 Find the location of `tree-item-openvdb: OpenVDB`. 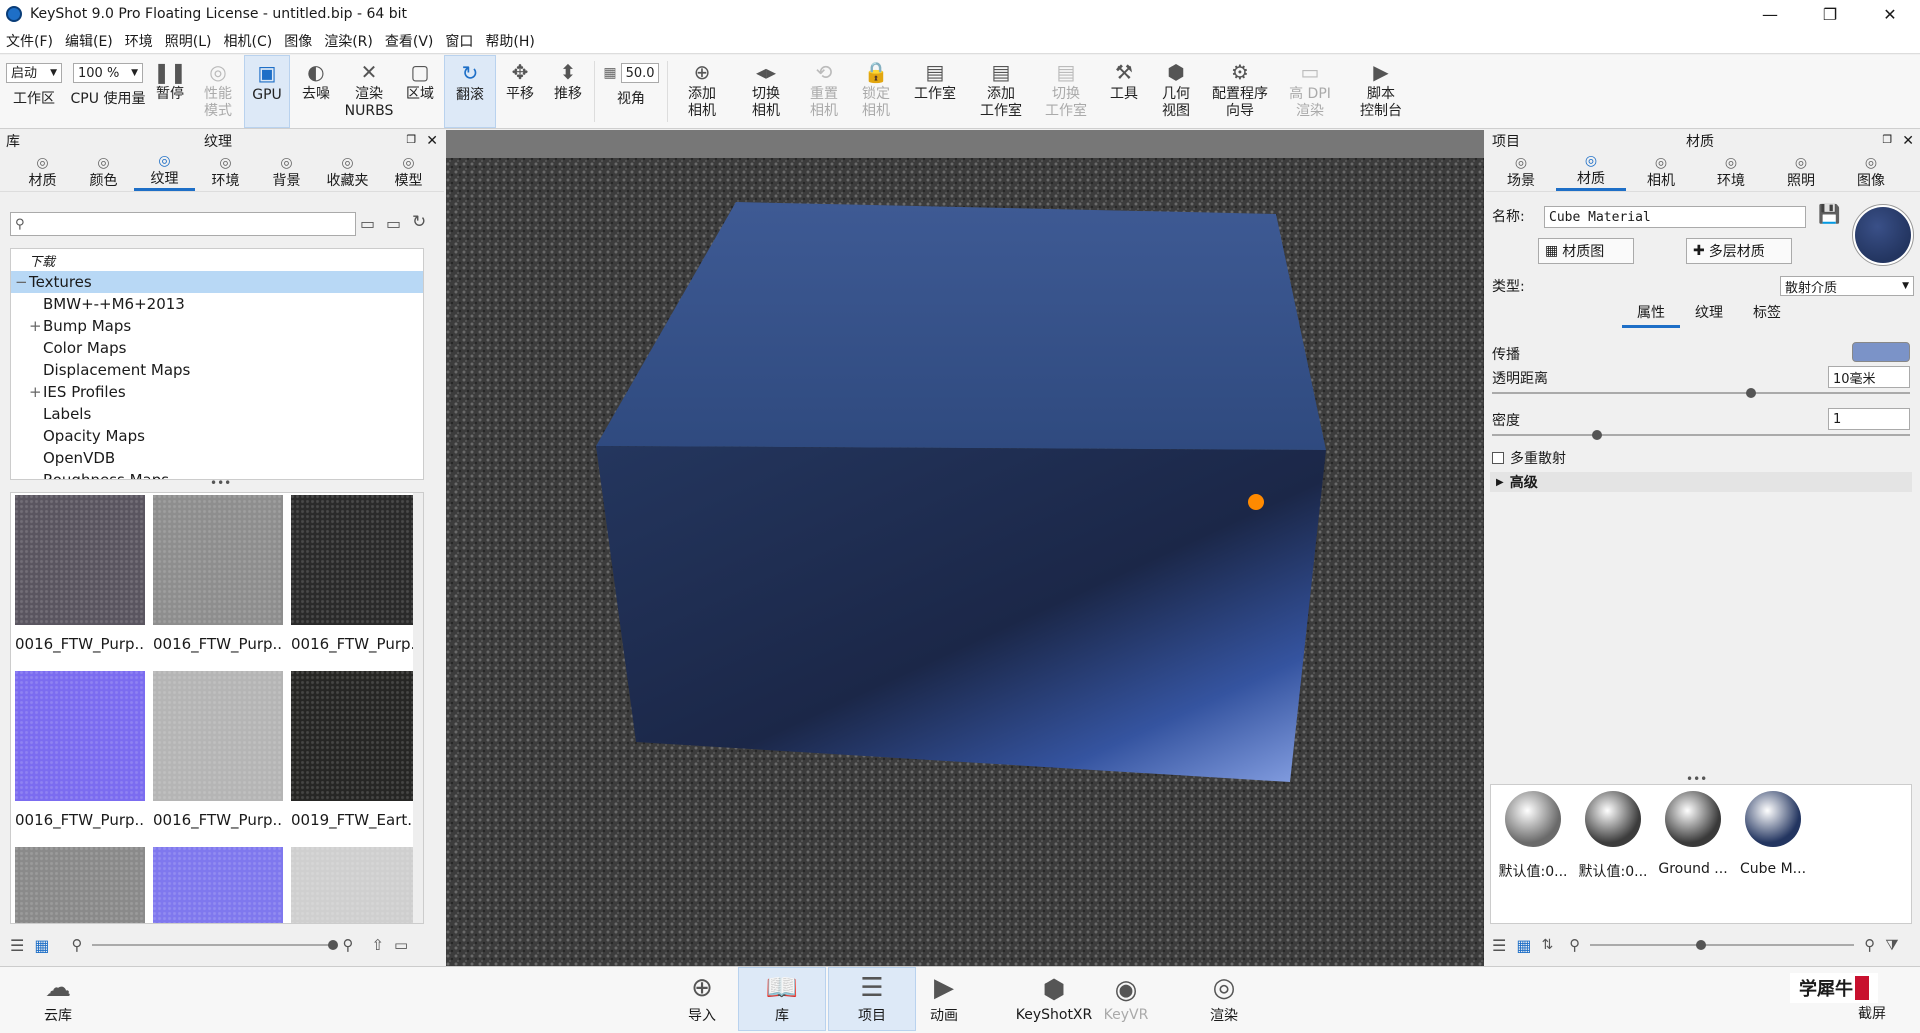

tree-item-openvdb: OpenVDB is located at coordinates (217, 458).